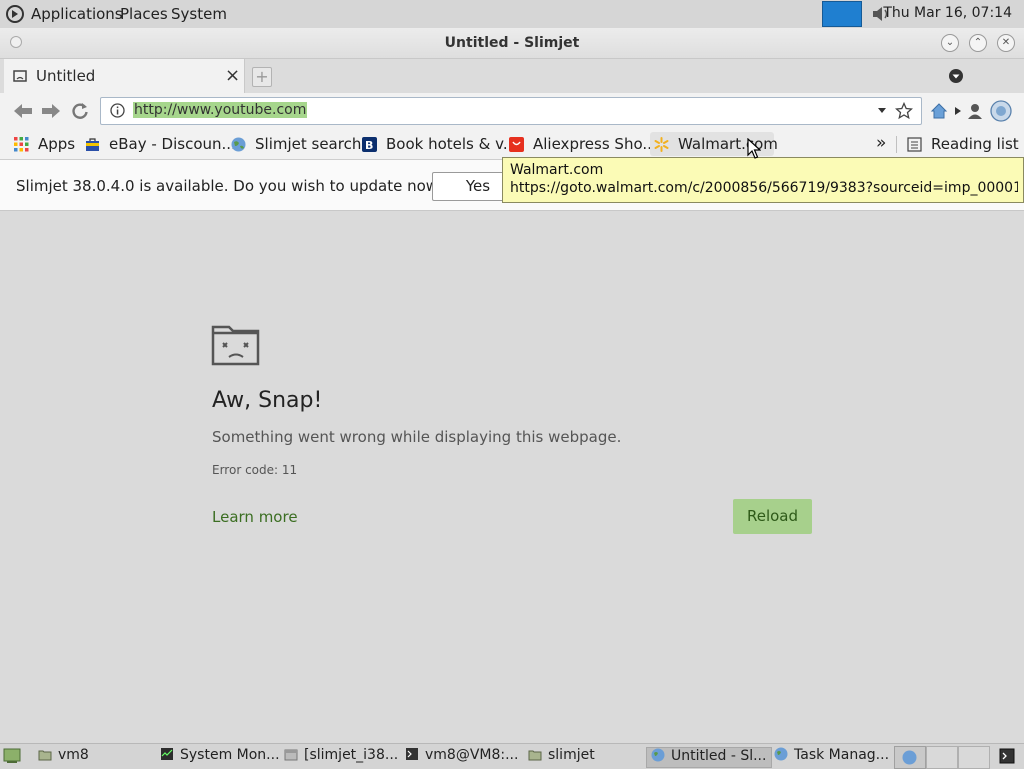 The image size is (1024, 769). What do you see at coordinates (956, 76) in the screenshot?
I see `tab-menu-icon` at bounding box center [956, 76].